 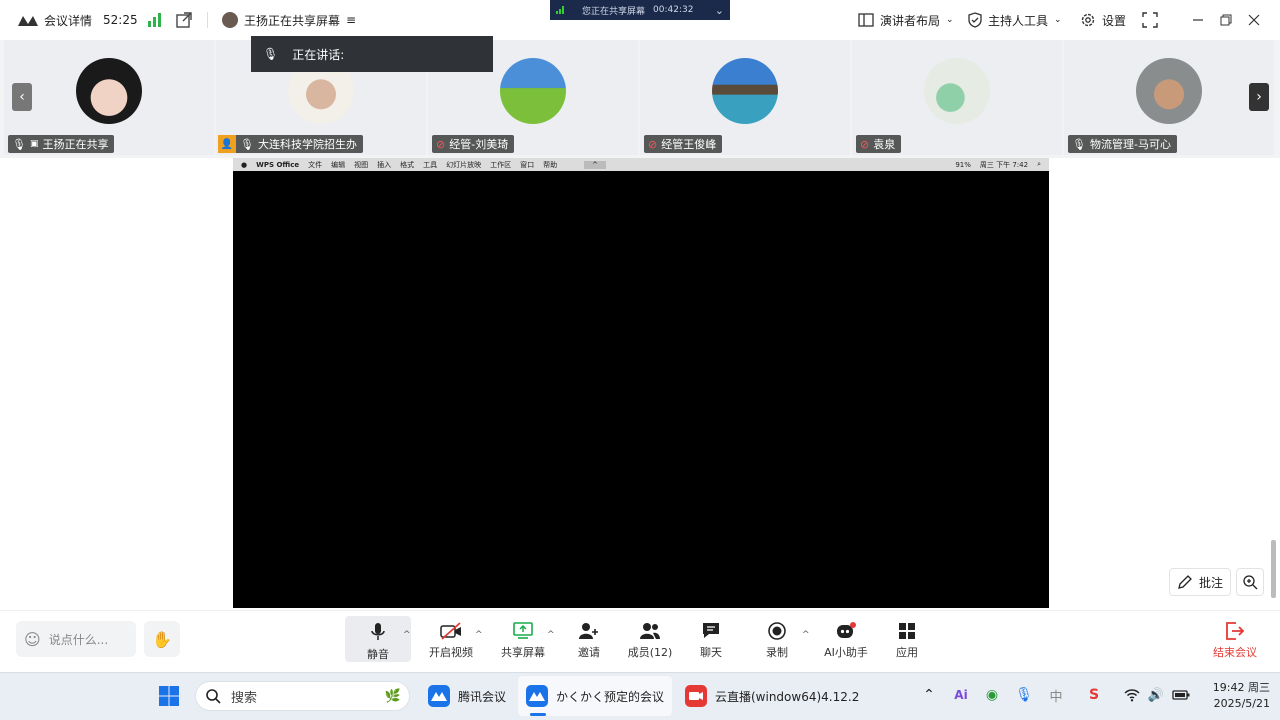 I want to click on taskbar-app: 云直播(window64)4.12.2, so click(x=772, y=696).